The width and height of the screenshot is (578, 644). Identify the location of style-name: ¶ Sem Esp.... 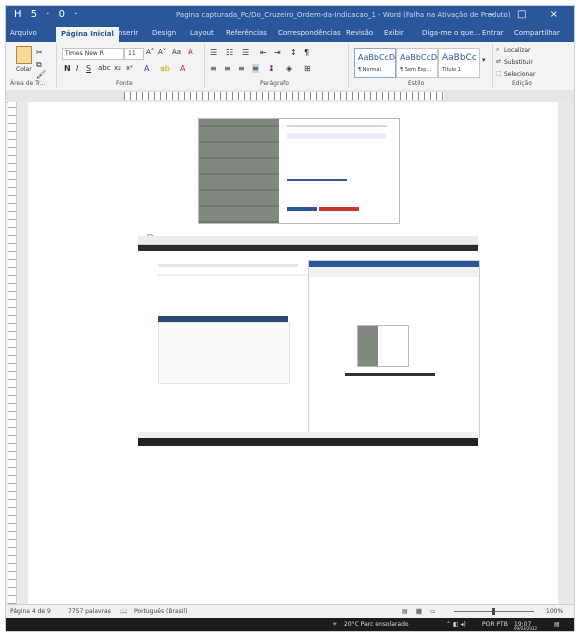
(416, 70).